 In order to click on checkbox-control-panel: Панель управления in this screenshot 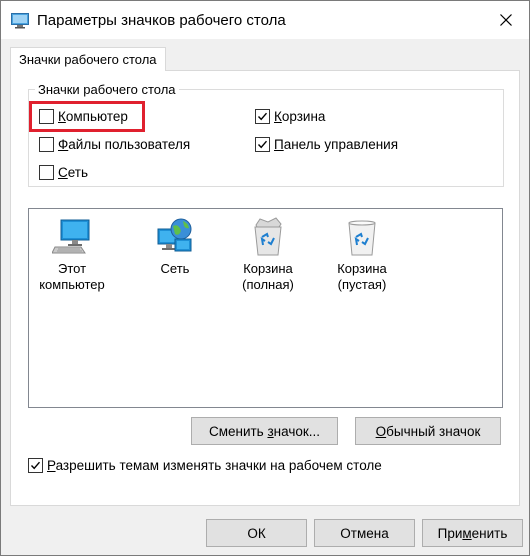, I will do `click(326, 144)`.